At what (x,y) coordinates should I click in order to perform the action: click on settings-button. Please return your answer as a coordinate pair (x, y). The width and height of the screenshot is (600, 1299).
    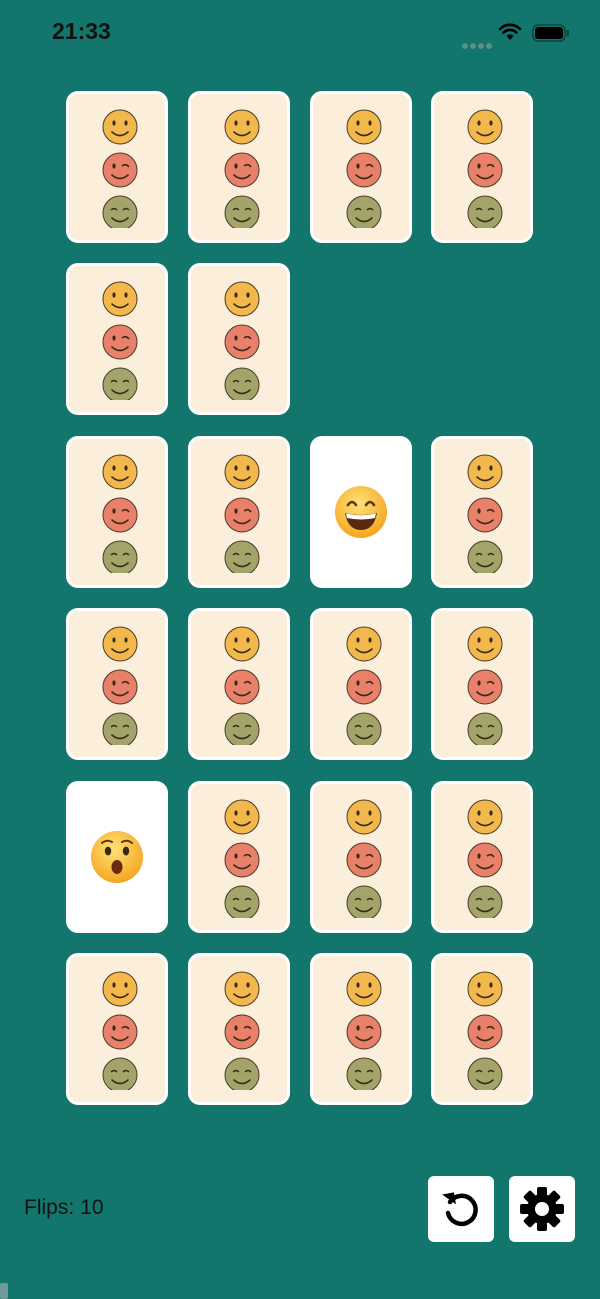
    Looking at the image, I should click on (542, 1209).